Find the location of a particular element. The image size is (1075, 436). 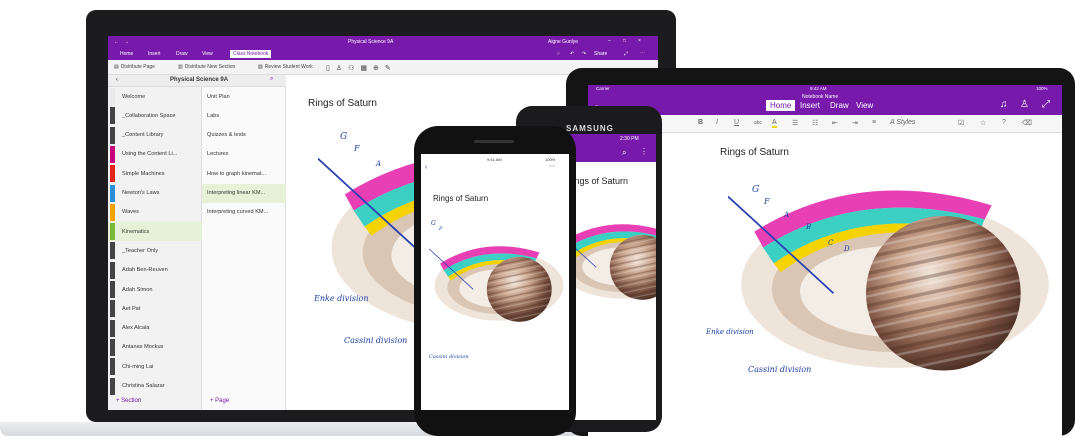

page-label: Labs is located at coordinates (213, 115).